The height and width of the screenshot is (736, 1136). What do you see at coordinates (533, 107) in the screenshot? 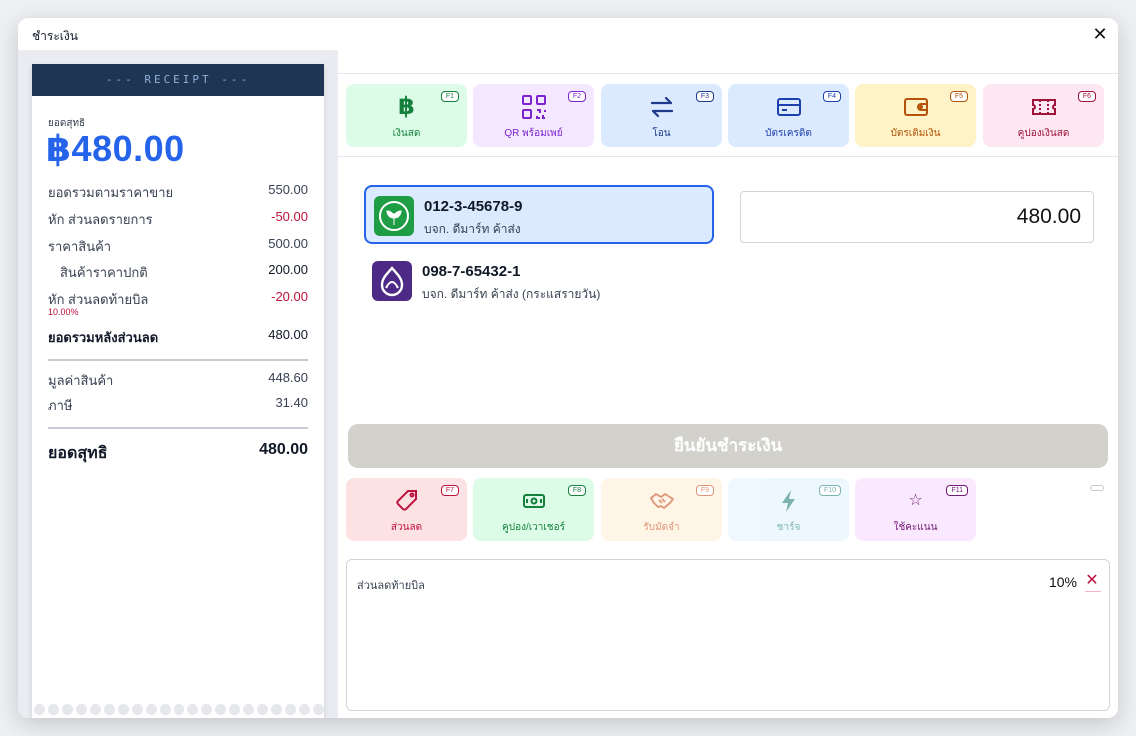
I see `qr-icon` at bounding box center [533, 107].